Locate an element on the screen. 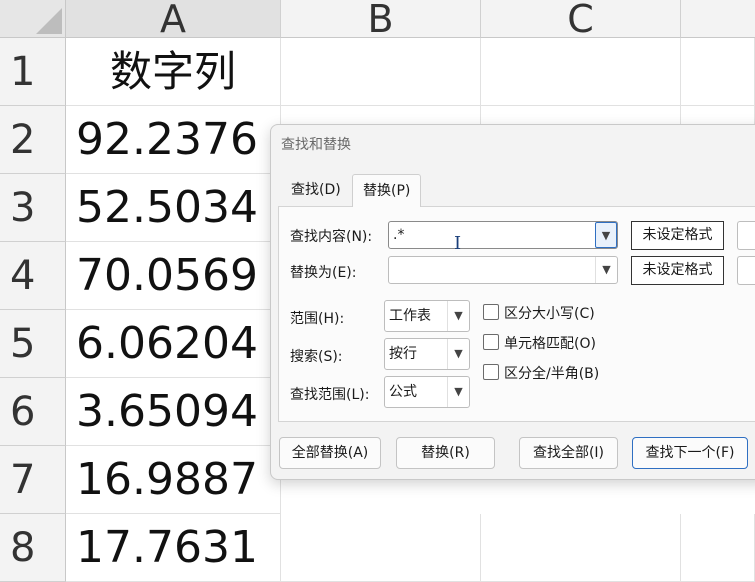 This screenshot has height=582, width=755. find-format-button: 未设定格式 is located at coordinates (677, 235).